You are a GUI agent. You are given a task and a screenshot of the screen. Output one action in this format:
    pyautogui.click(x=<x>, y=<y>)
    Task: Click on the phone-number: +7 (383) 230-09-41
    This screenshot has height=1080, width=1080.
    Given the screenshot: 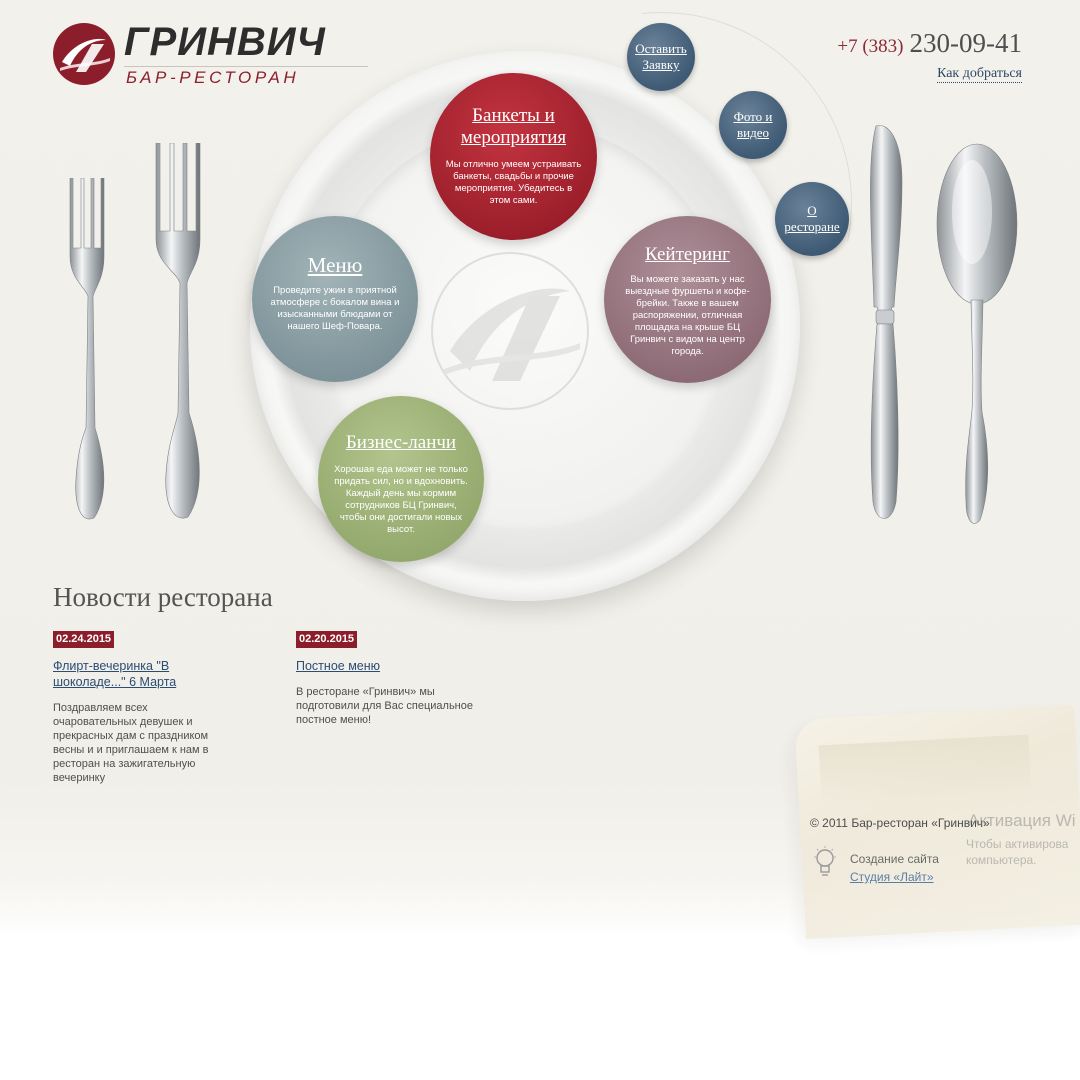 What is the action you would take?
    pyautogui.click(x=929, y=43)
    